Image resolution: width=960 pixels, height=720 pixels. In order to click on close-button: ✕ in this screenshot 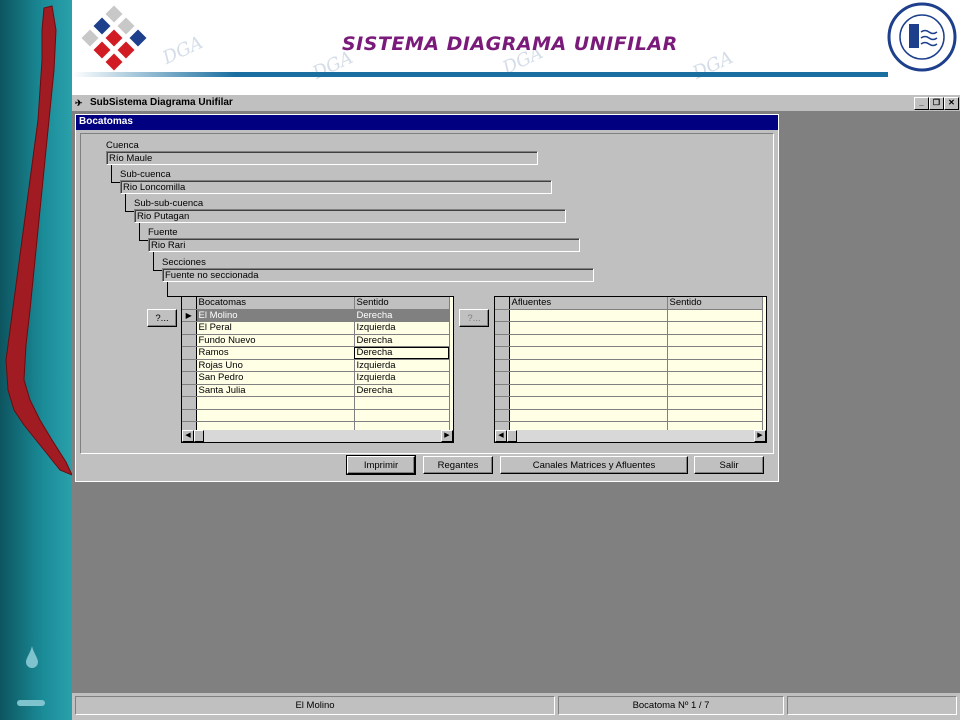, I will do `click(951, 103)`.